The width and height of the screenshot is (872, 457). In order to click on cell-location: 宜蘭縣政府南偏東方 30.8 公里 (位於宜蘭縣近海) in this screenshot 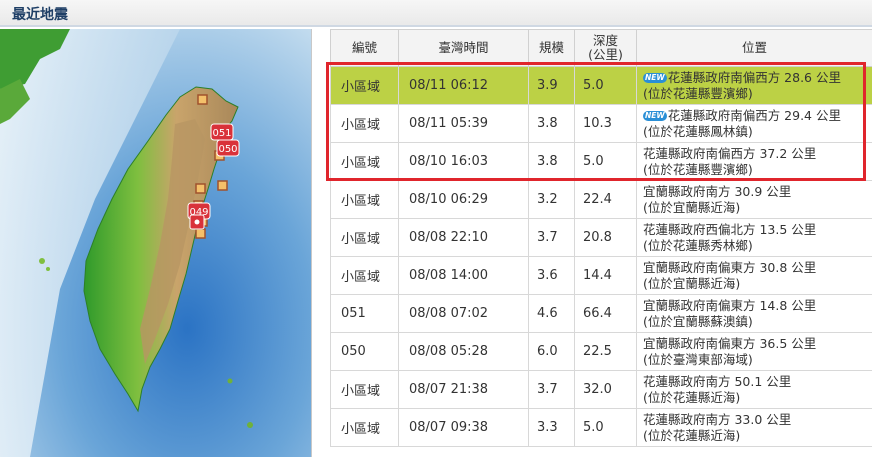, I will do `click(754, 275)`.